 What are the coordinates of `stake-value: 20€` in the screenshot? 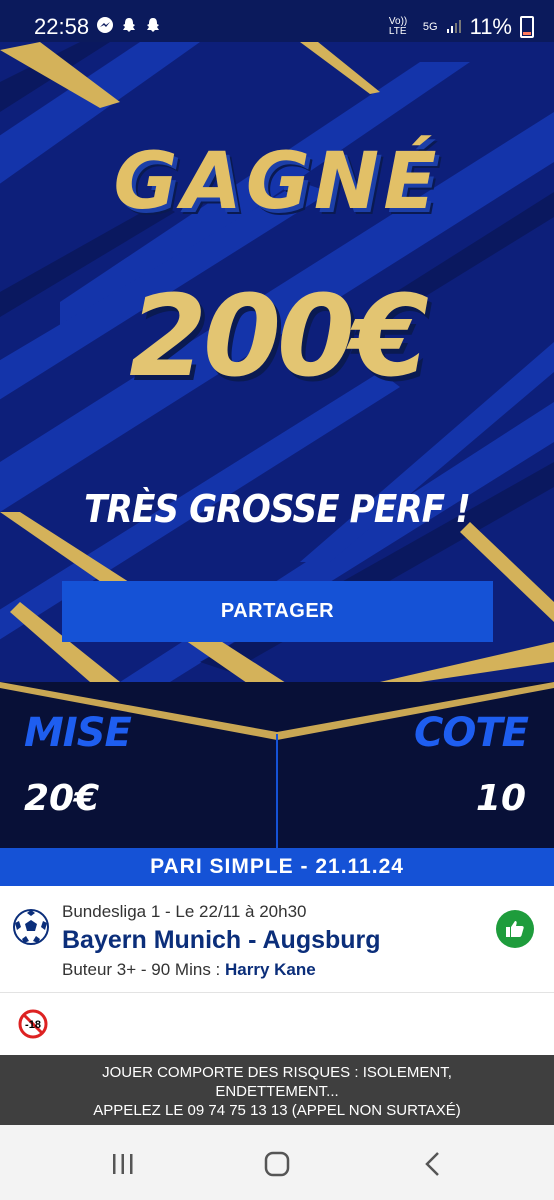 It's located at (62, 798).